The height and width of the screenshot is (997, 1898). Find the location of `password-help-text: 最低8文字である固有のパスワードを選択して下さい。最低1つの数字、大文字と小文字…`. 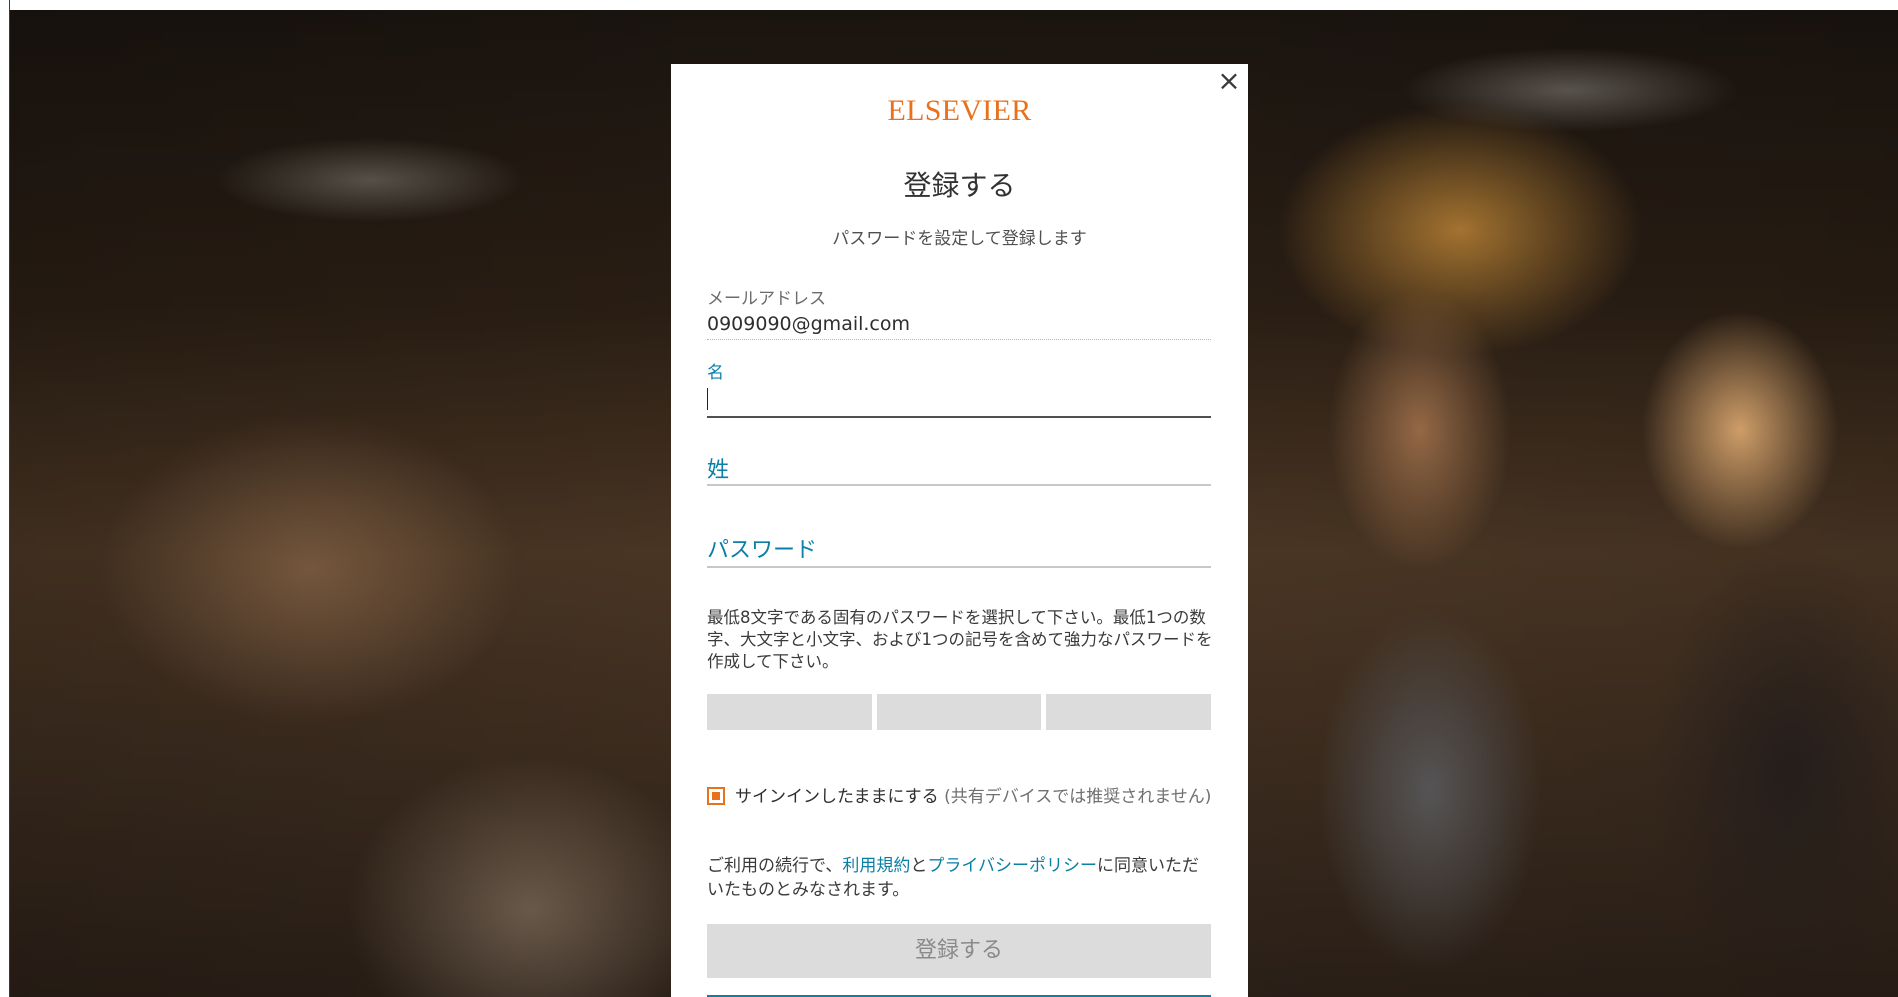

password-help-text: 最低8文字である固有のパスワードを選択して下さい。最低1つの数字、大文字と小文字… is located at coordinates (960, 639).